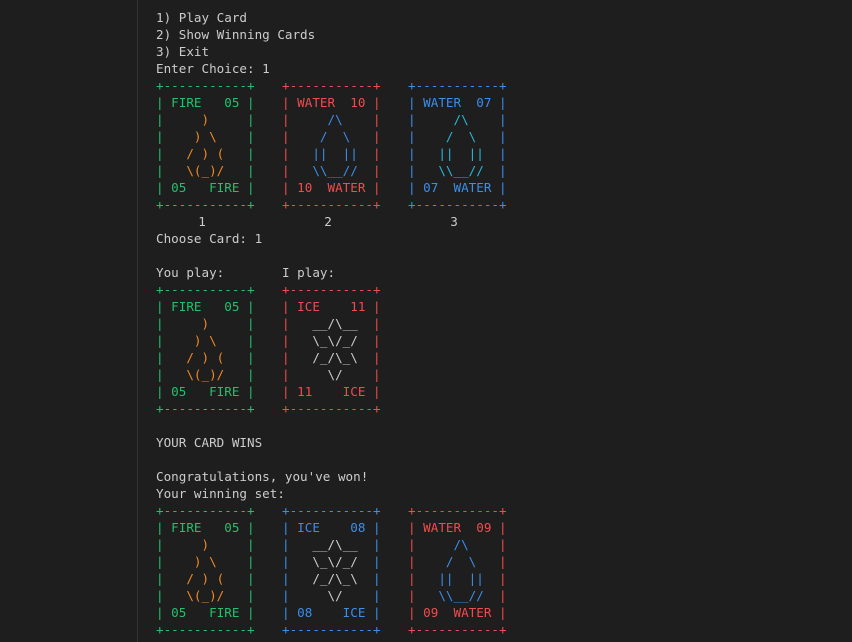  I want to click on card-line: | 10 WATER |, so click(331, 187).